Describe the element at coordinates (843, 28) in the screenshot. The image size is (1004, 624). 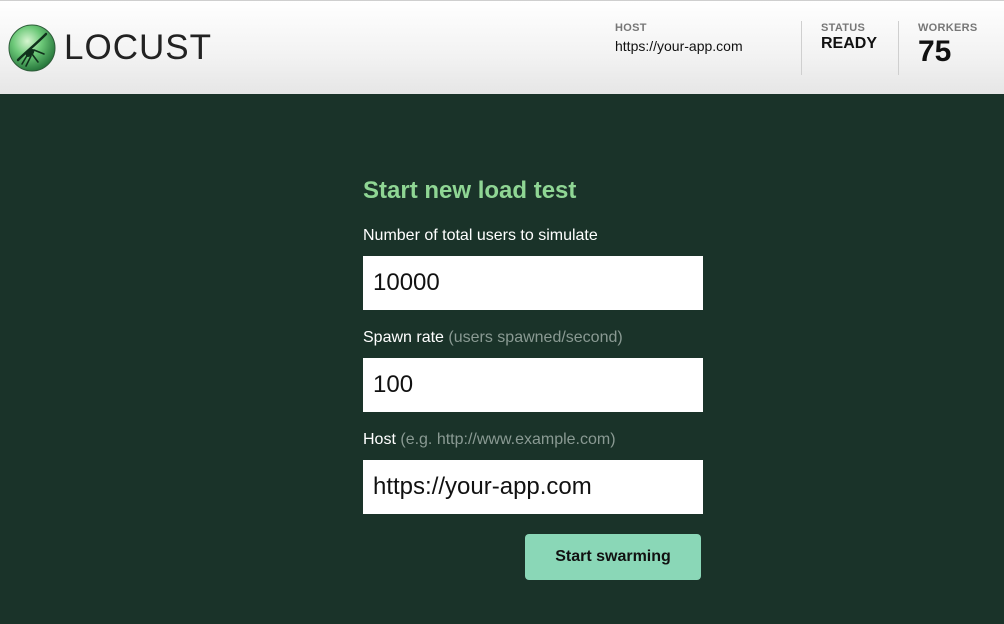
I see `status-stat-label: STATUS` at that location.